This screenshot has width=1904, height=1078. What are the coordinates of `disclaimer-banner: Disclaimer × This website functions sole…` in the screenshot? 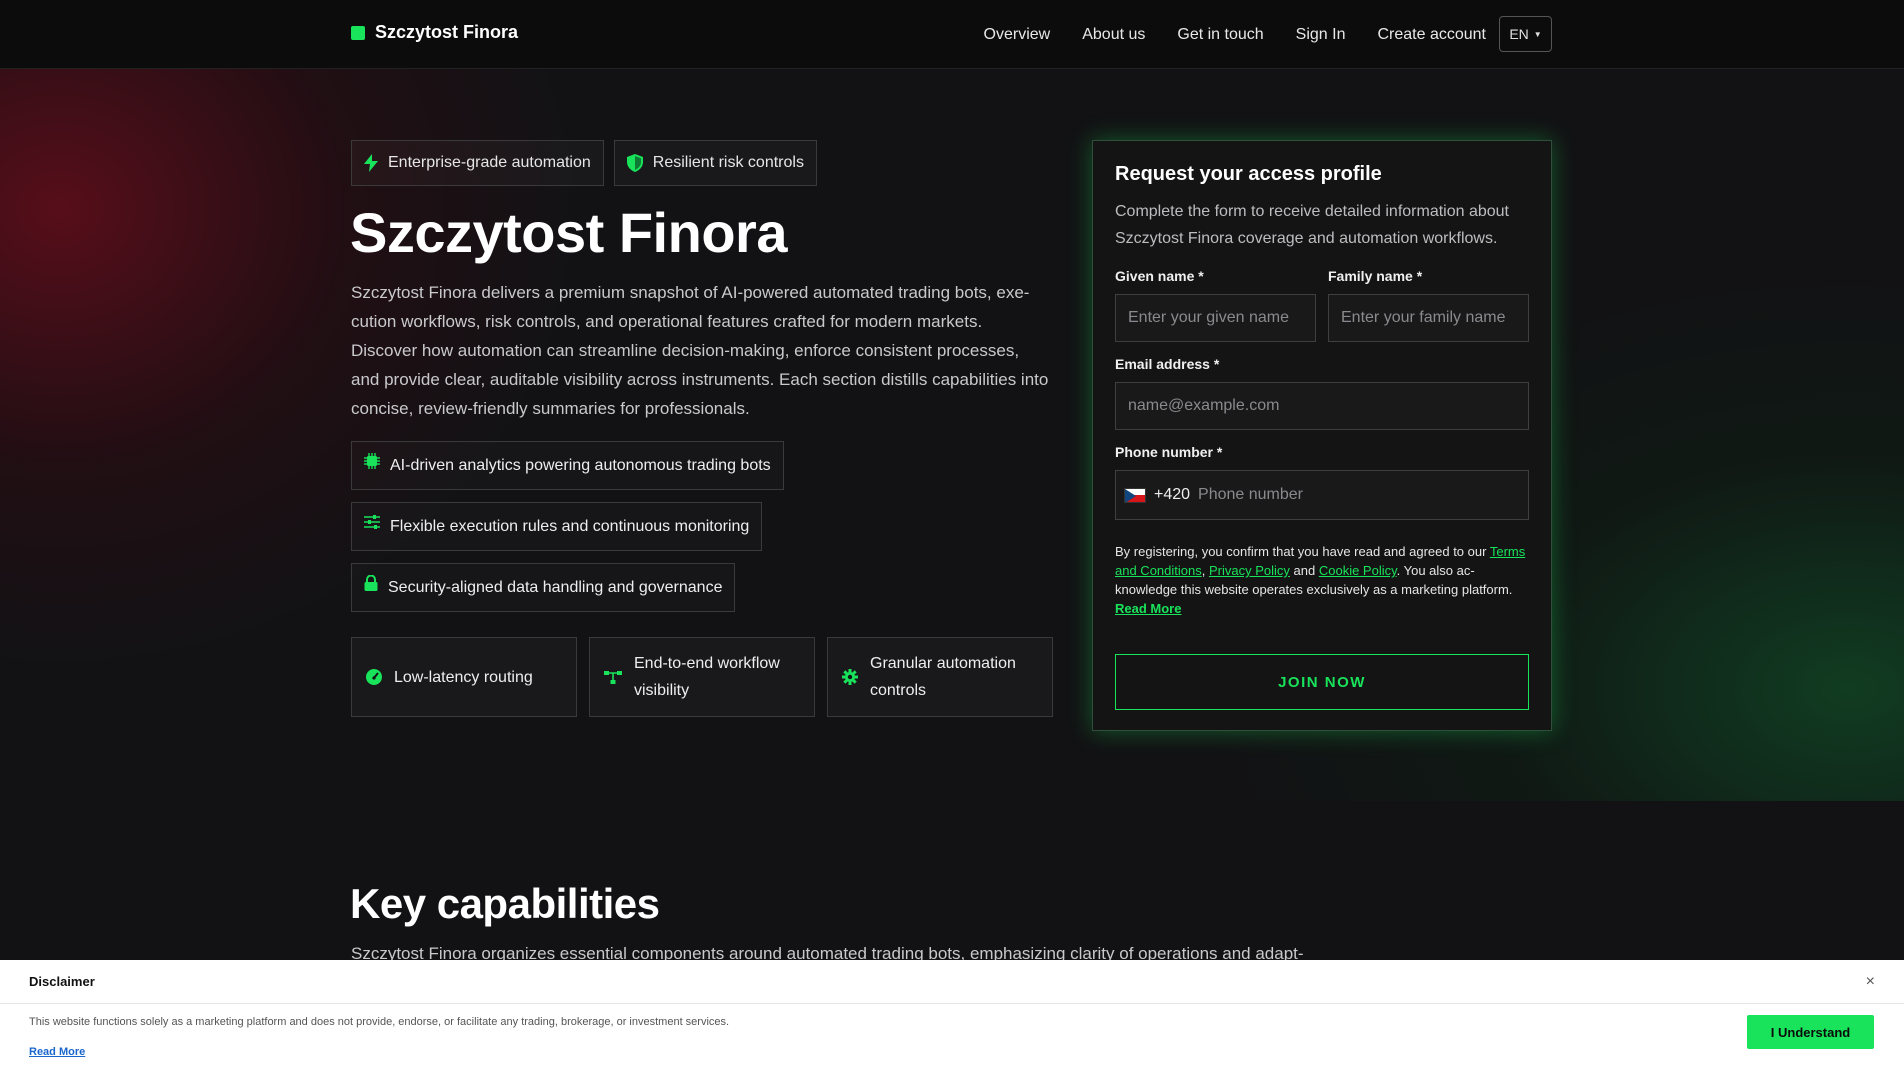 It's located at (952, 1019).